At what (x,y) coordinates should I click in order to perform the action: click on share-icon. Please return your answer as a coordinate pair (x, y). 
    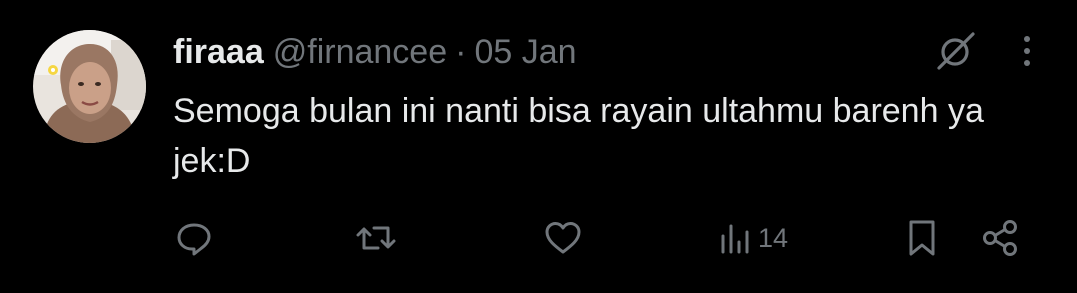
    Looking at the image, I should click on (1000, 238).